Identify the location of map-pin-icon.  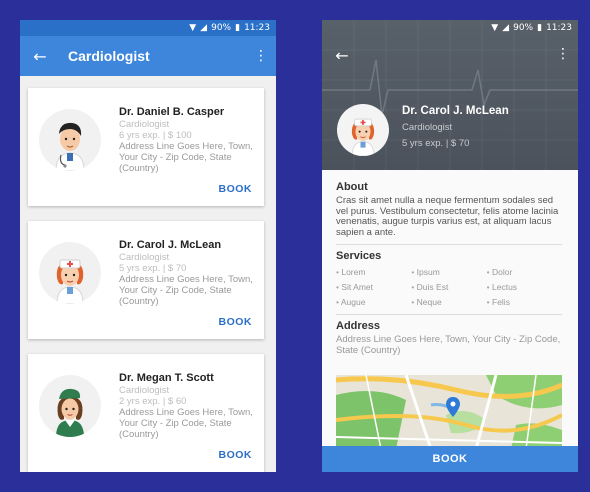
(453, 407).